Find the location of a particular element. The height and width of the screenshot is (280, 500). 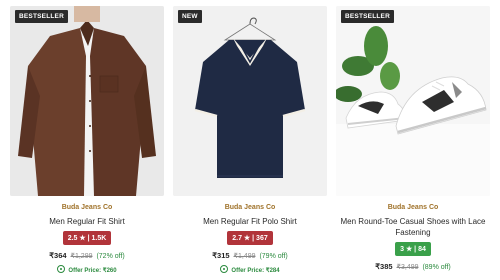

price-row: ₹385 ₹3,499 (89% off) is located at coordinates (413, 266).